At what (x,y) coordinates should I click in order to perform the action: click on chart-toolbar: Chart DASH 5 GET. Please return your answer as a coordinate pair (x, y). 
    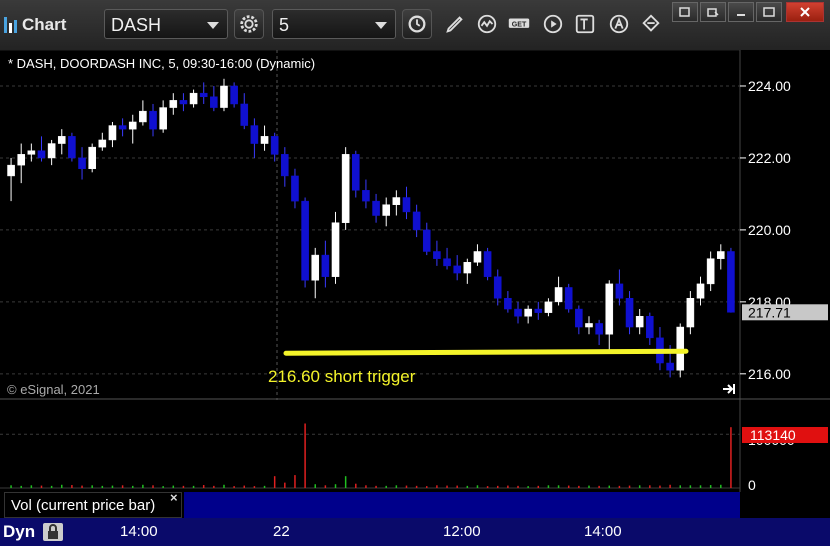
    Looking at the image, I should click on (415, 25).